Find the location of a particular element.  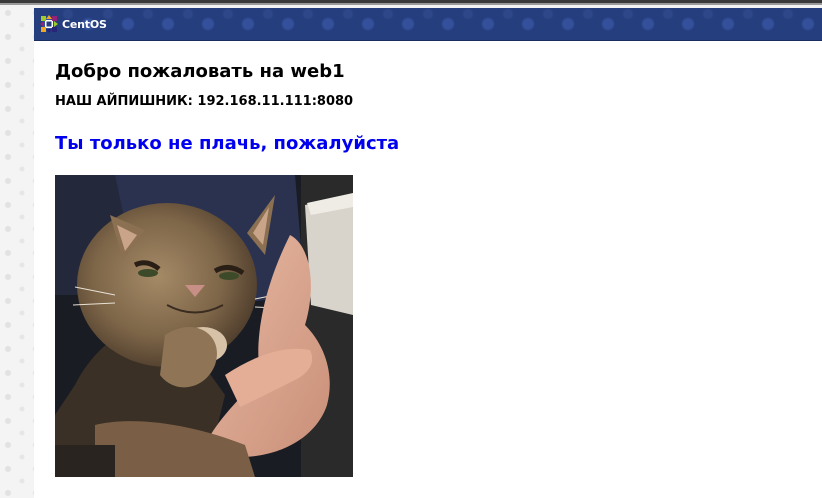

ip-address-text: НАШ АЙПИШНИК: 192.168.11.111:8080 is located at coordinates (204, 101).